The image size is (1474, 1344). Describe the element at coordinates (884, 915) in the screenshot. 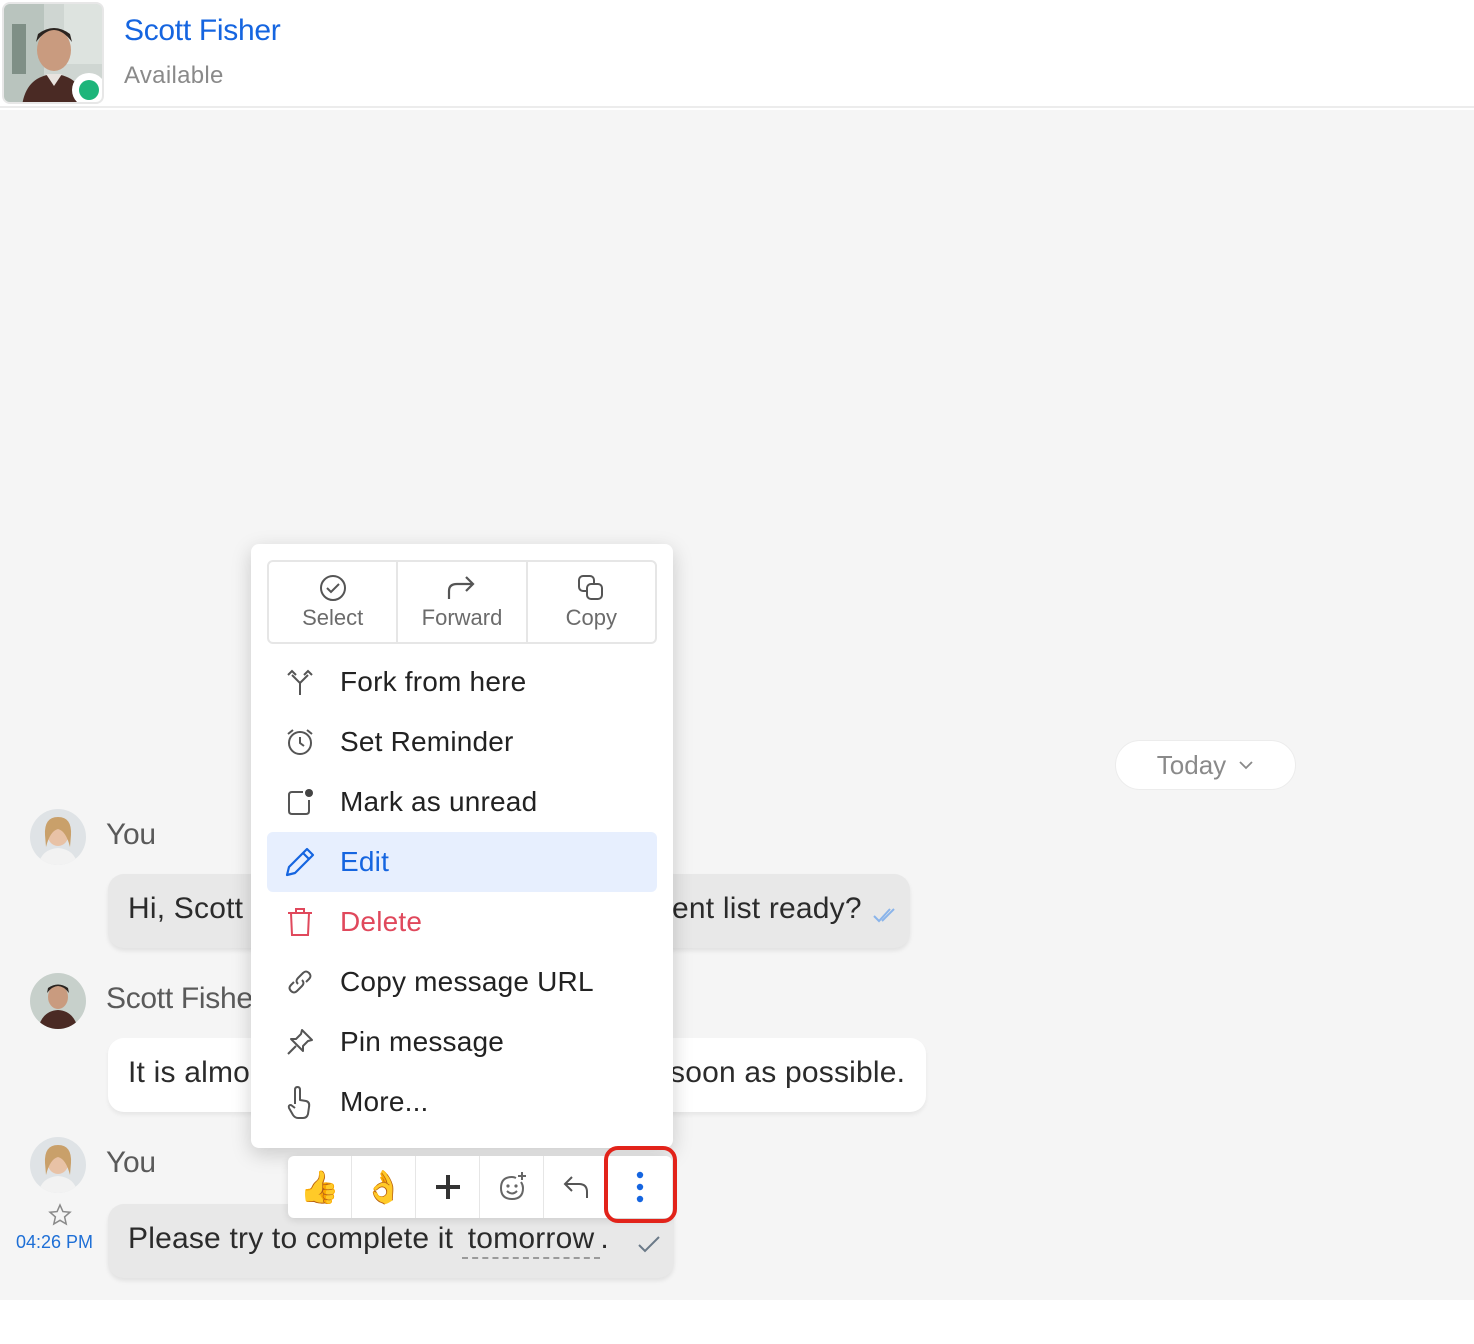

I see `double-check-icon` at that location.